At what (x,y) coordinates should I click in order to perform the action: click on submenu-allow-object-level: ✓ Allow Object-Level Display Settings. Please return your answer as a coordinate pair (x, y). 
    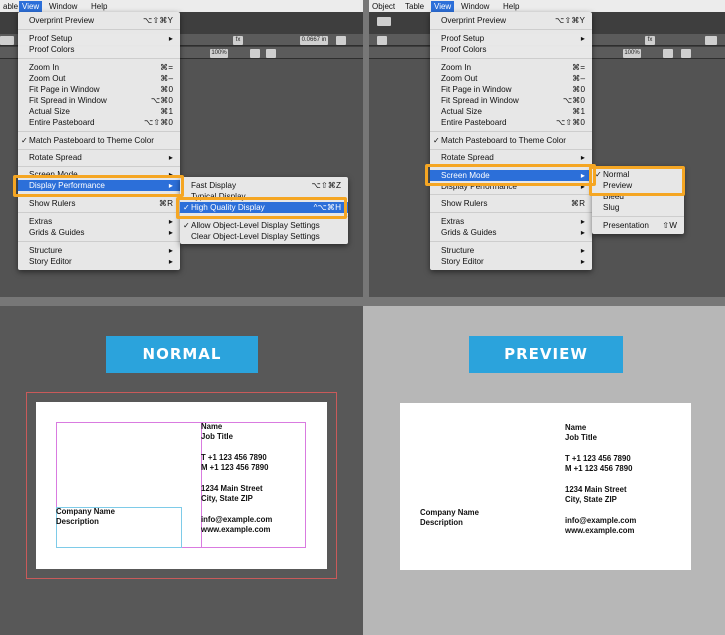
    Looking at the image, I should click on (264, 225).